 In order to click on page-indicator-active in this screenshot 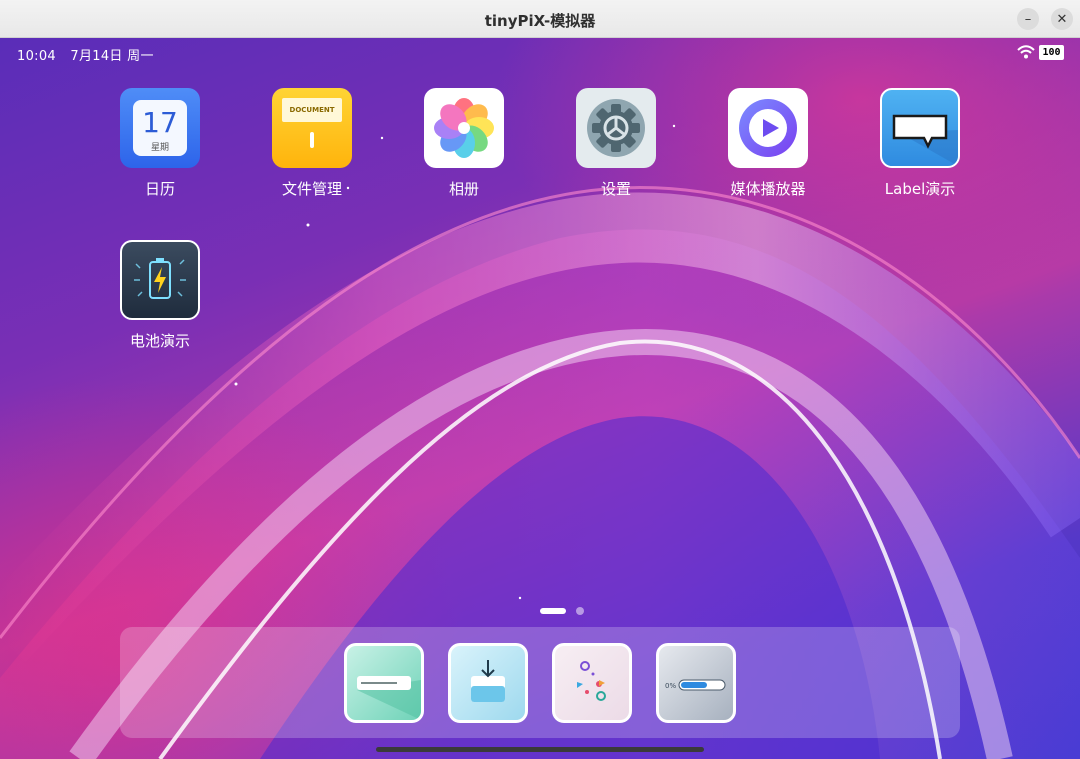, I will do `click(553, 611)`.